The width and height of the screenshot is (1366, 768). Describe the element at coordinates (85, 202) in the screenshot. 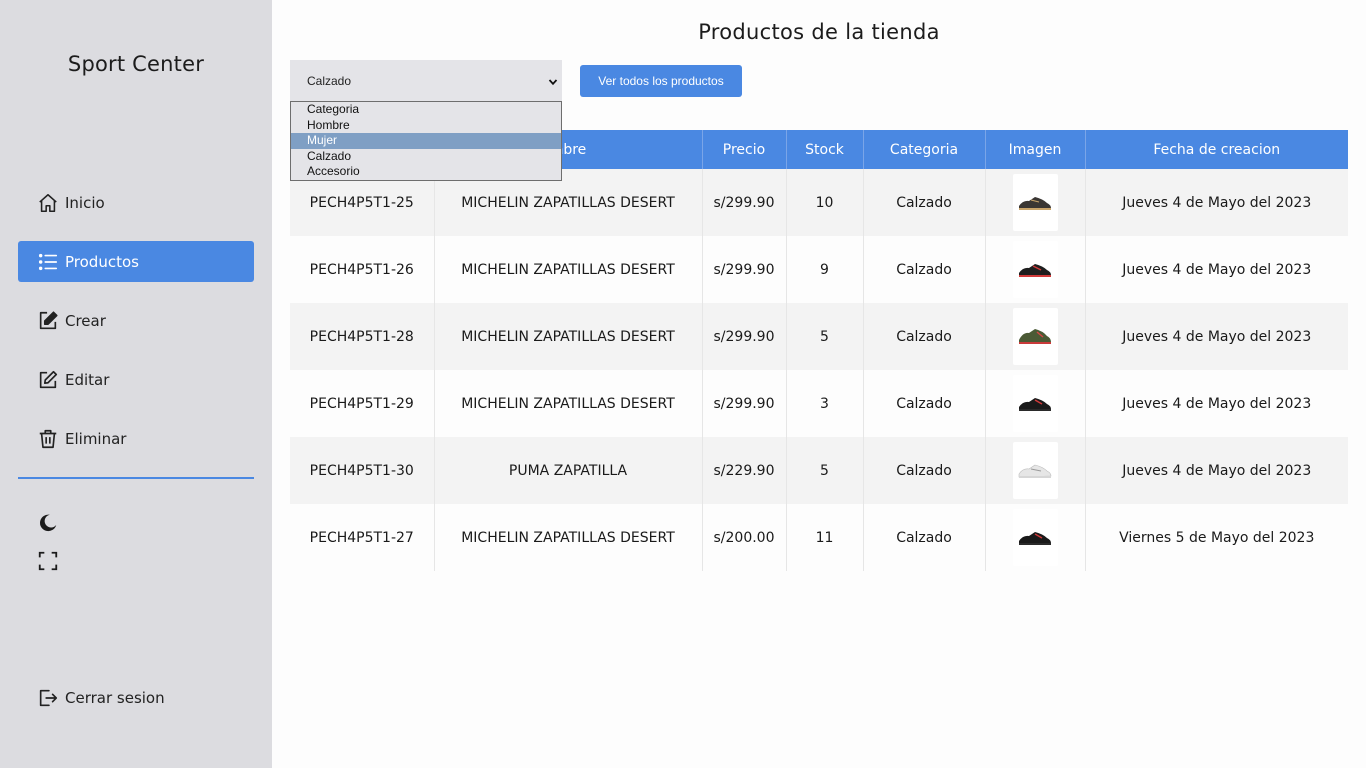

I see `sidebar-item-label: Inicio` at that location.